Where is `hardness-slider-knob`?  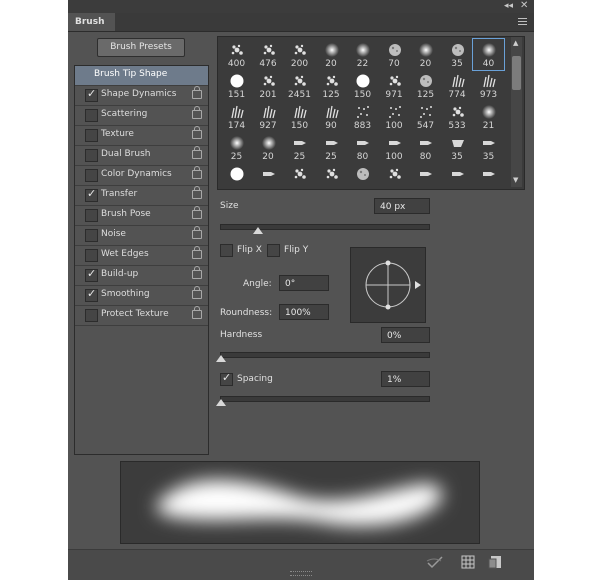
hardness-slider-knob is located at coordinates (221, 358).